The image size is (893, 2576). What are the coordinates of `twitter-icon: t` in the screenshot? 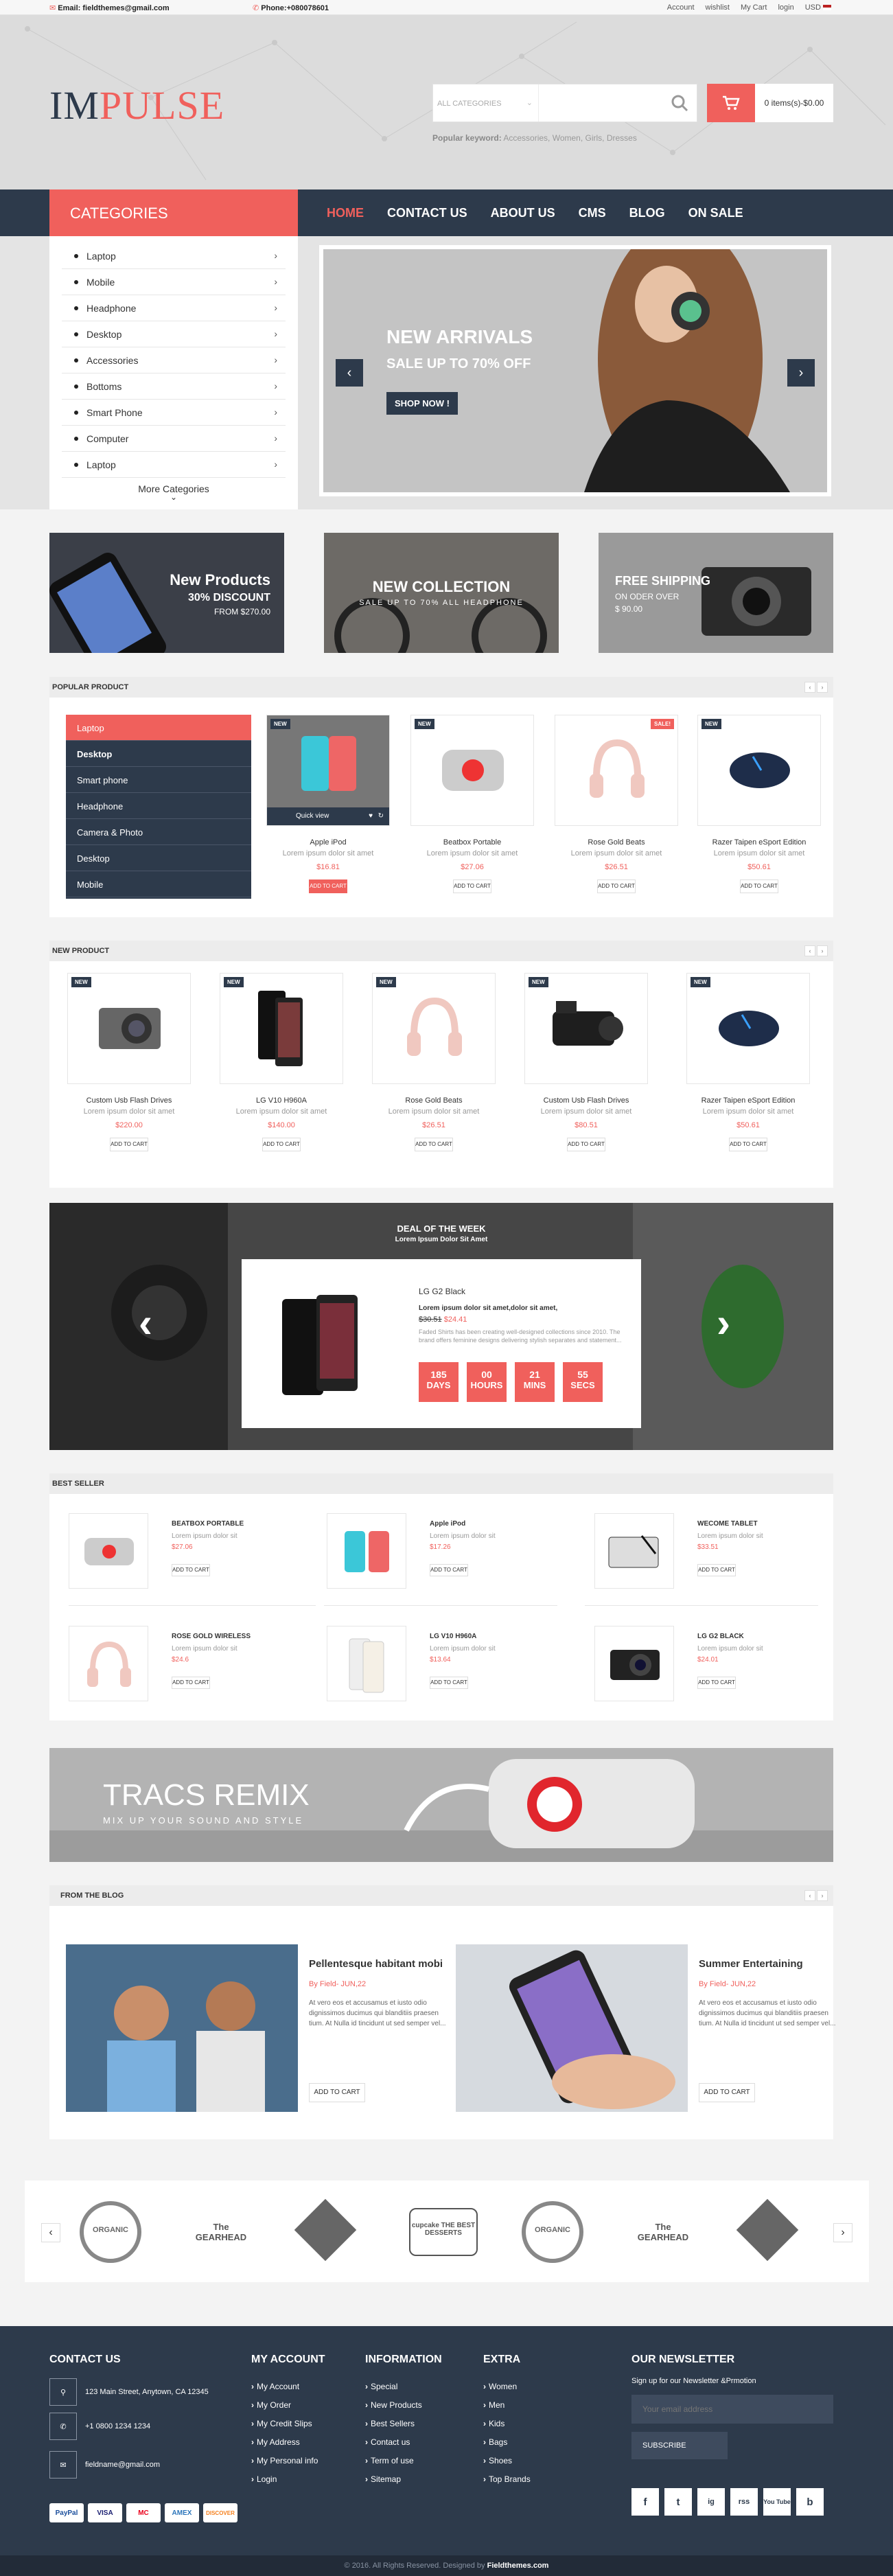 It's located at (678, 2502).